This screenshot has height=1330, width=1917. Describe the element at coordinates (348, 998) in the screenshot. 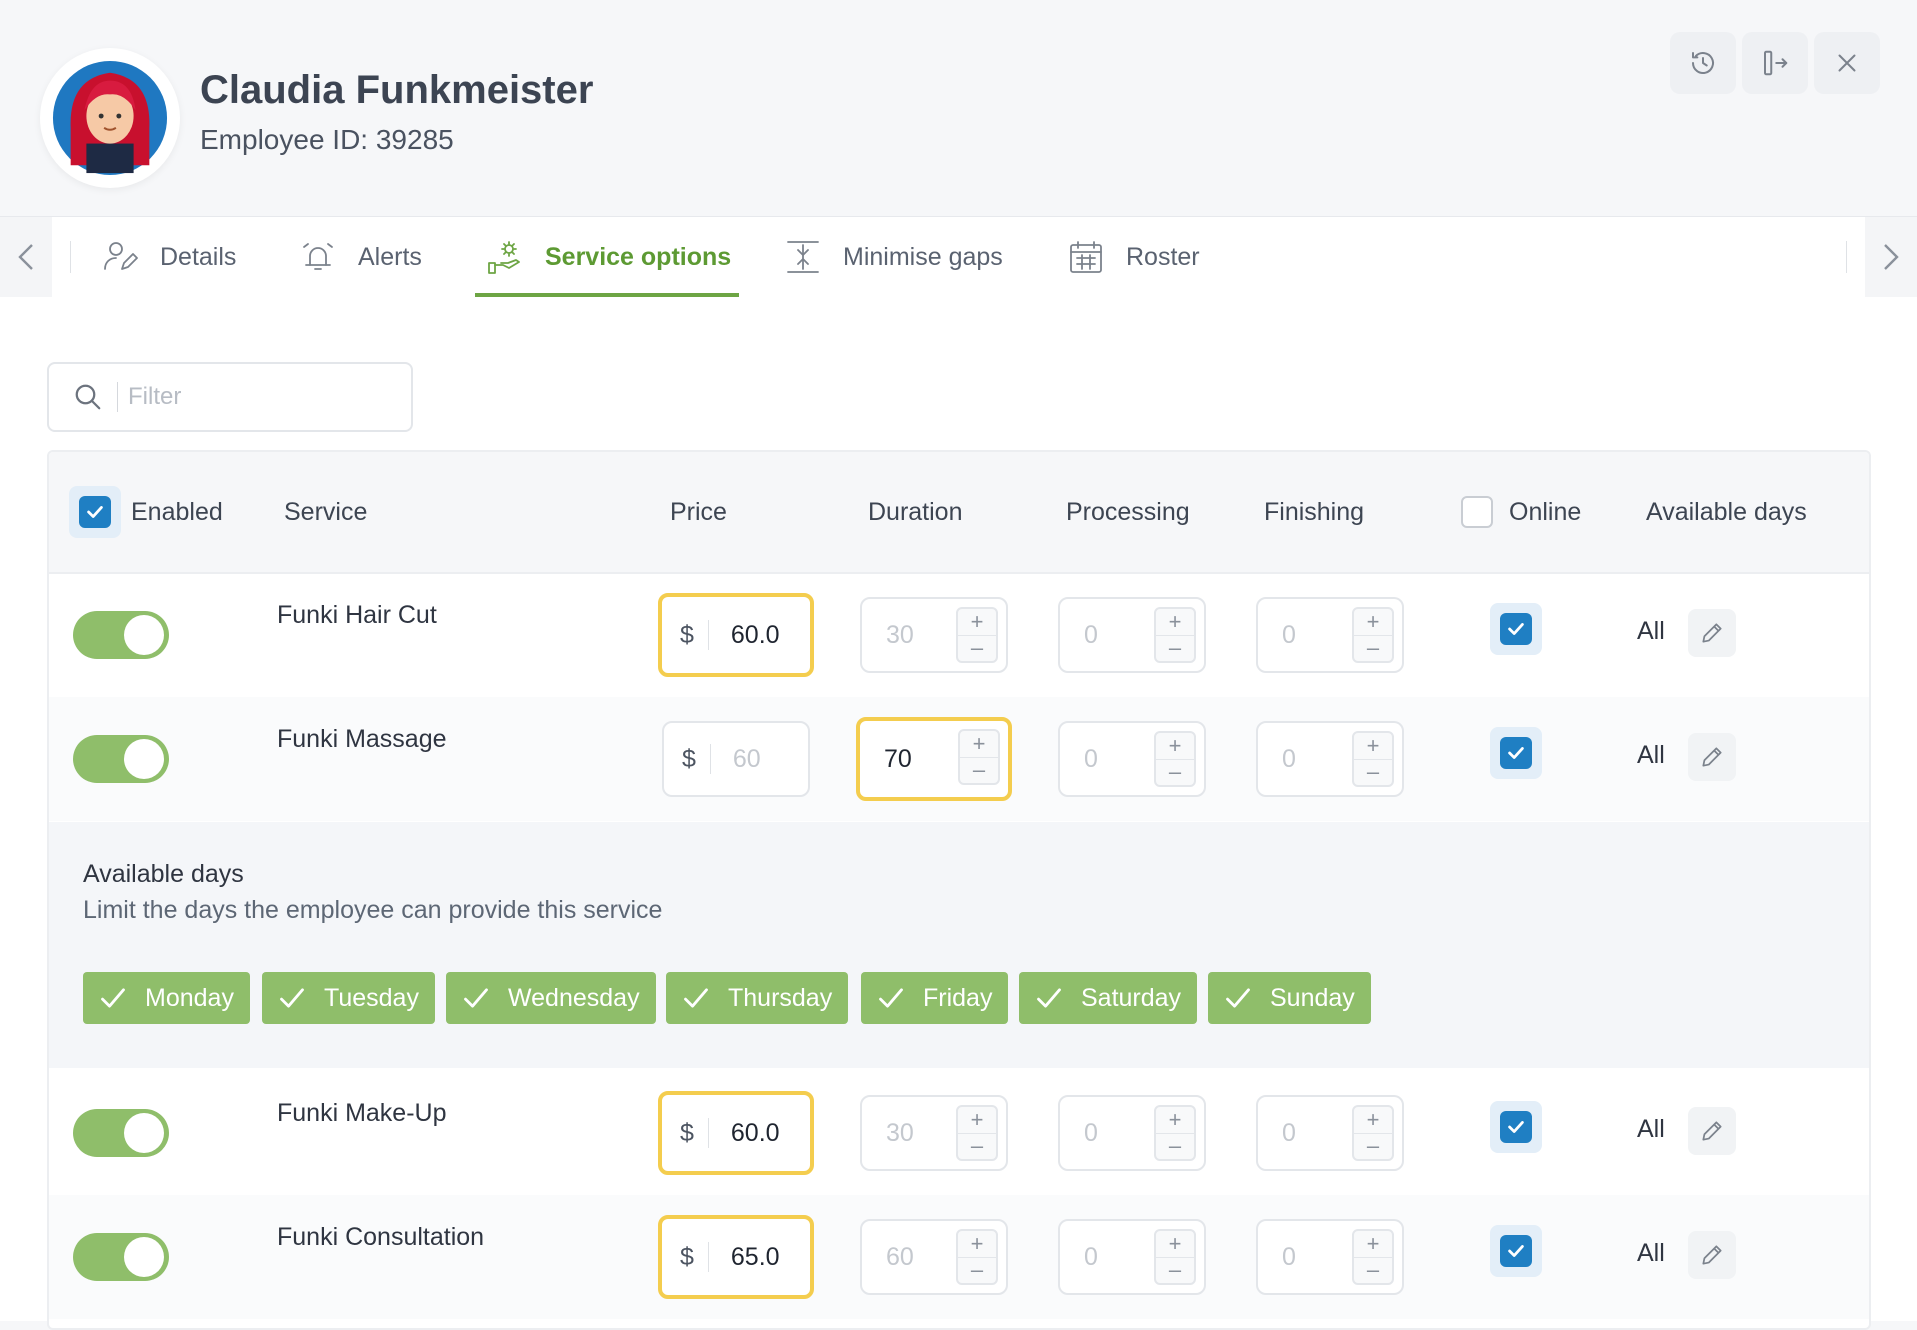

I see `day-chip-tuesday: Tuesday` at that location.